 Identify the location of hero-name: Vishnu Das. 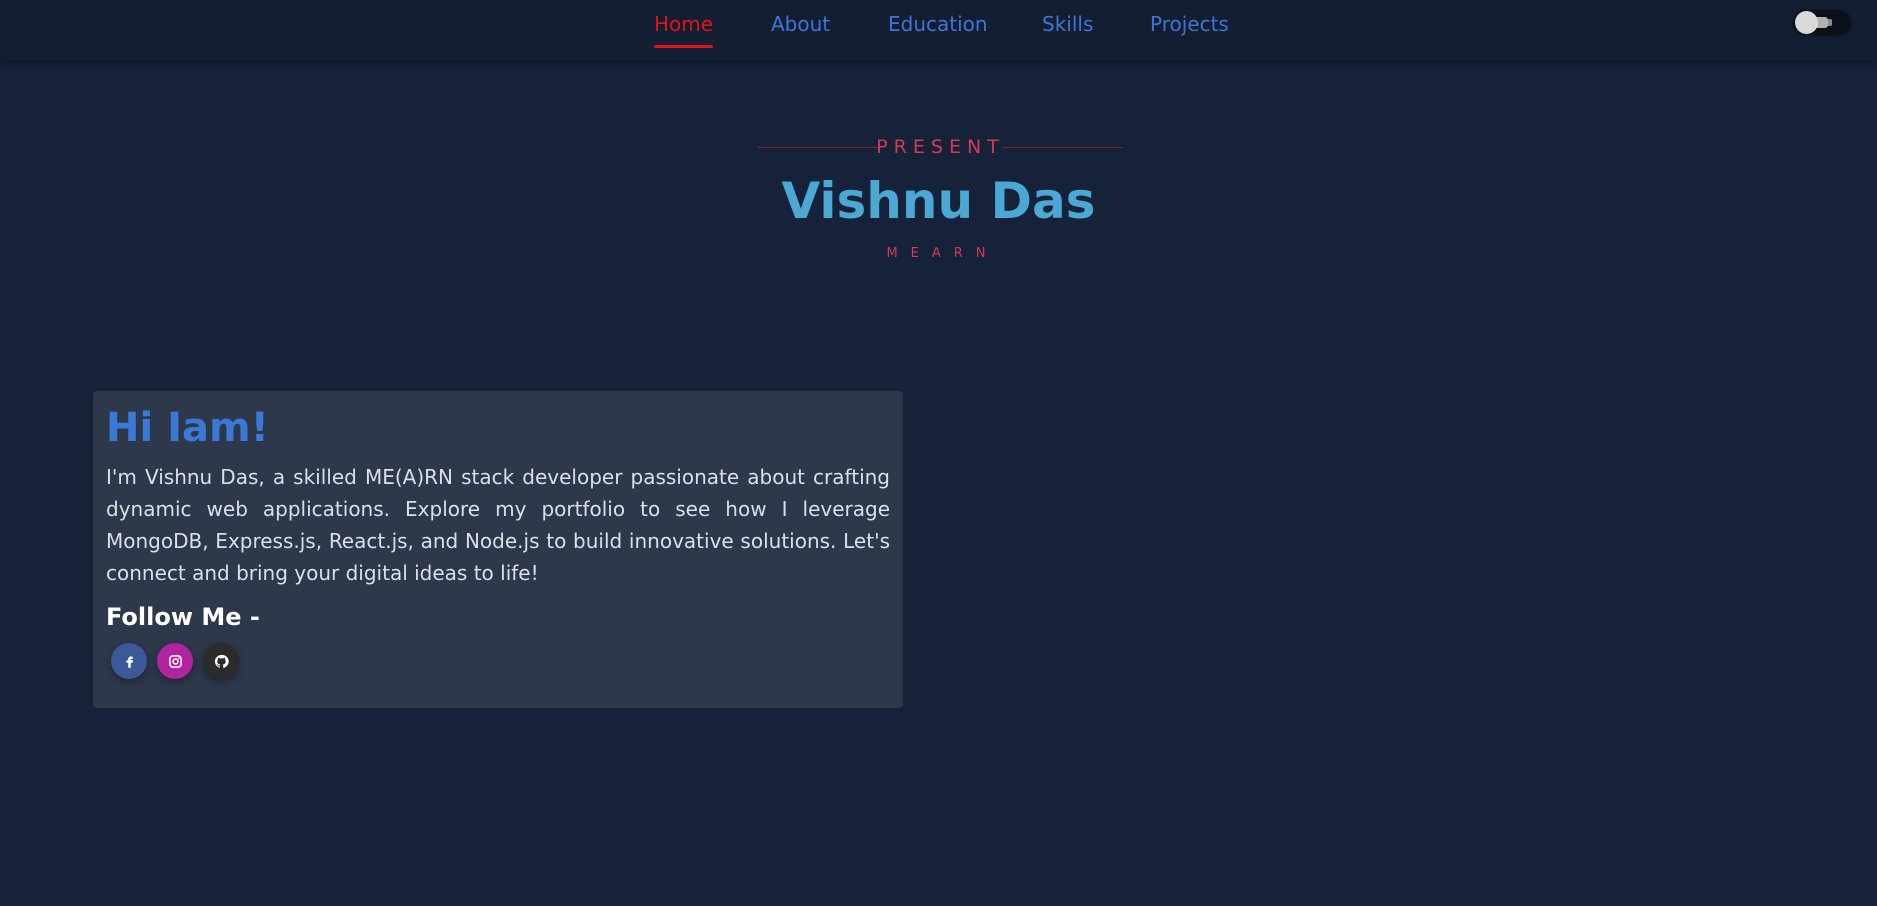
(938, 201).